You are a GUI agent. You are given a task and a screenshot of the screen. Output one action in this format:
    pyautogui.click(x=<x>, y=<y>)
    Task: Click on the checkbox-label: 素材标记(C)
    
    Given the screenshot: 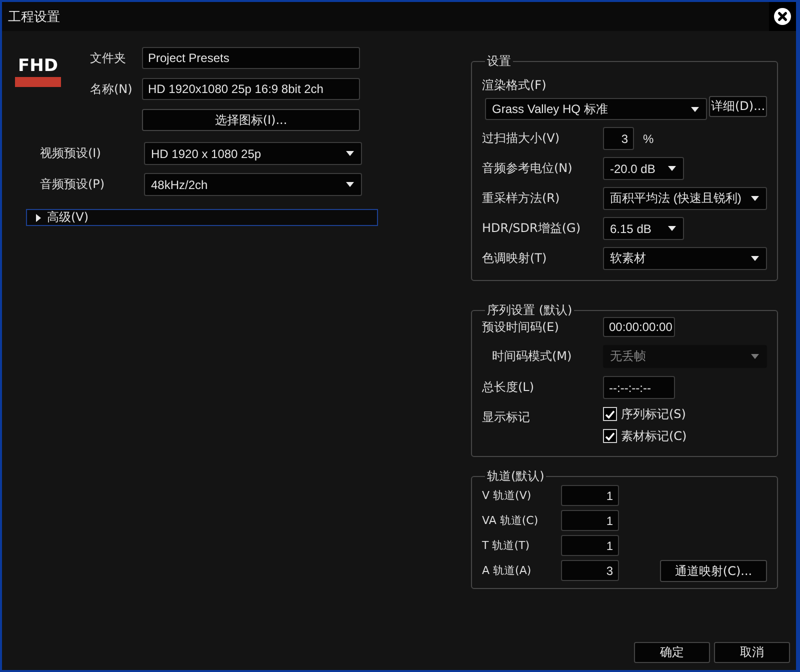 What is the action you would take?
    pyautogui.click(x=654, y=436)
    